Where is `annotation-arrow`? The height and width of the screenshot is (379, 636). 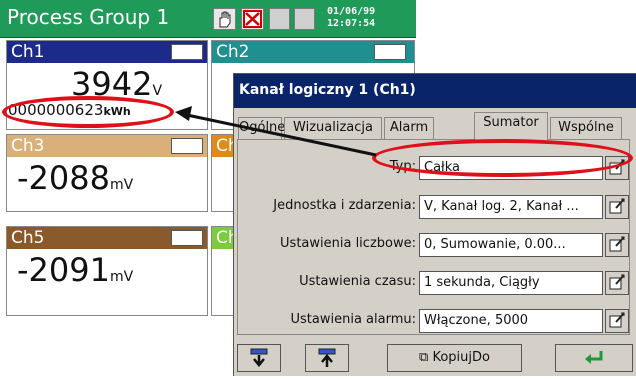 annotation-arrow is located at coordinates (276, 131).